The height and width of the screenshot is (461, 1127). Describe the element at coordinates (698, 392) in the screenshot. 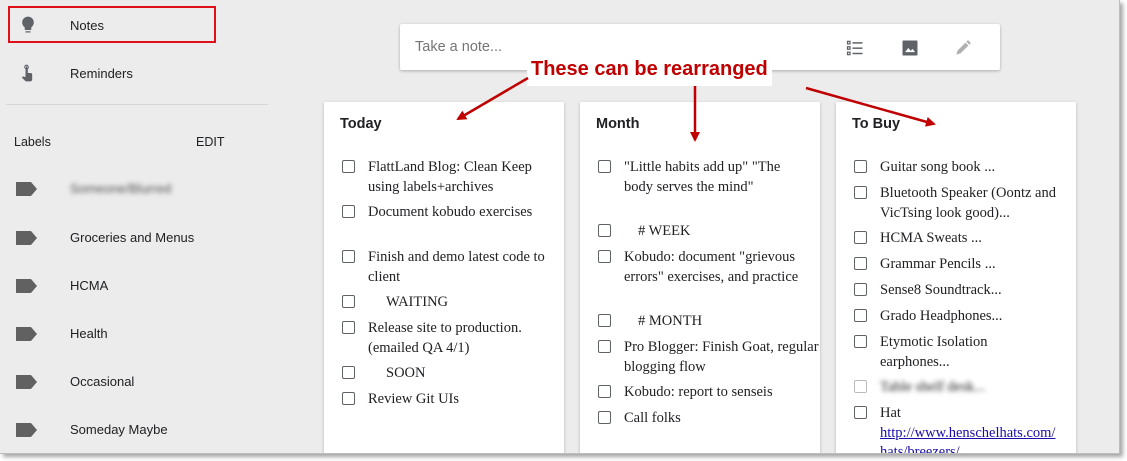

I see `list-item-text: Kobudo: report to senseis` at that location.